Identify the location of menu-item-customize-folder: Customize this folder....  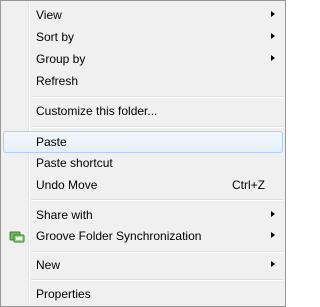
(143, 111).